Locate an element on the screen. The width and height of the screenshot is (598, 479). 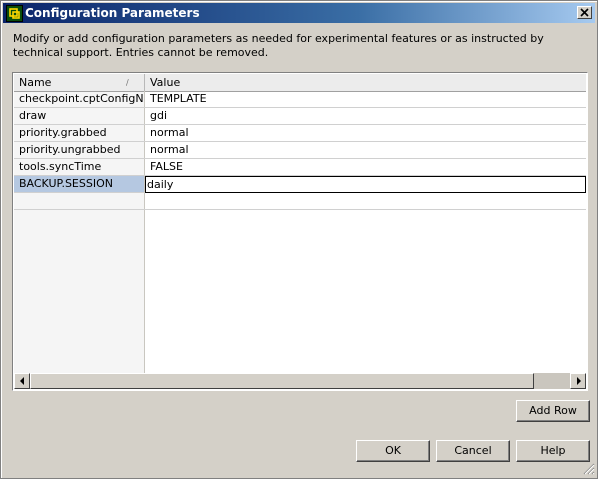
row-name-cell: priority.ungrabbed is located at coordinates (79, 150).